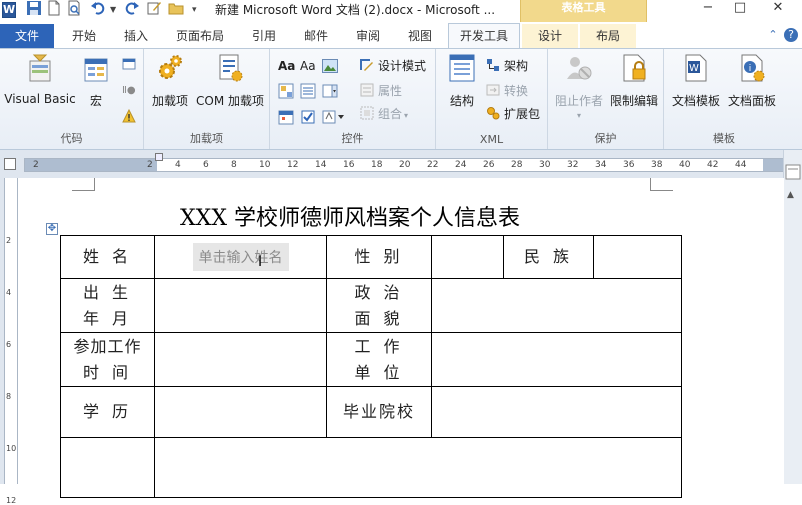  Describe the element at coordinates (752, 81) in the screenshot. I see `document-panel-button: i 文档面板` at that location.